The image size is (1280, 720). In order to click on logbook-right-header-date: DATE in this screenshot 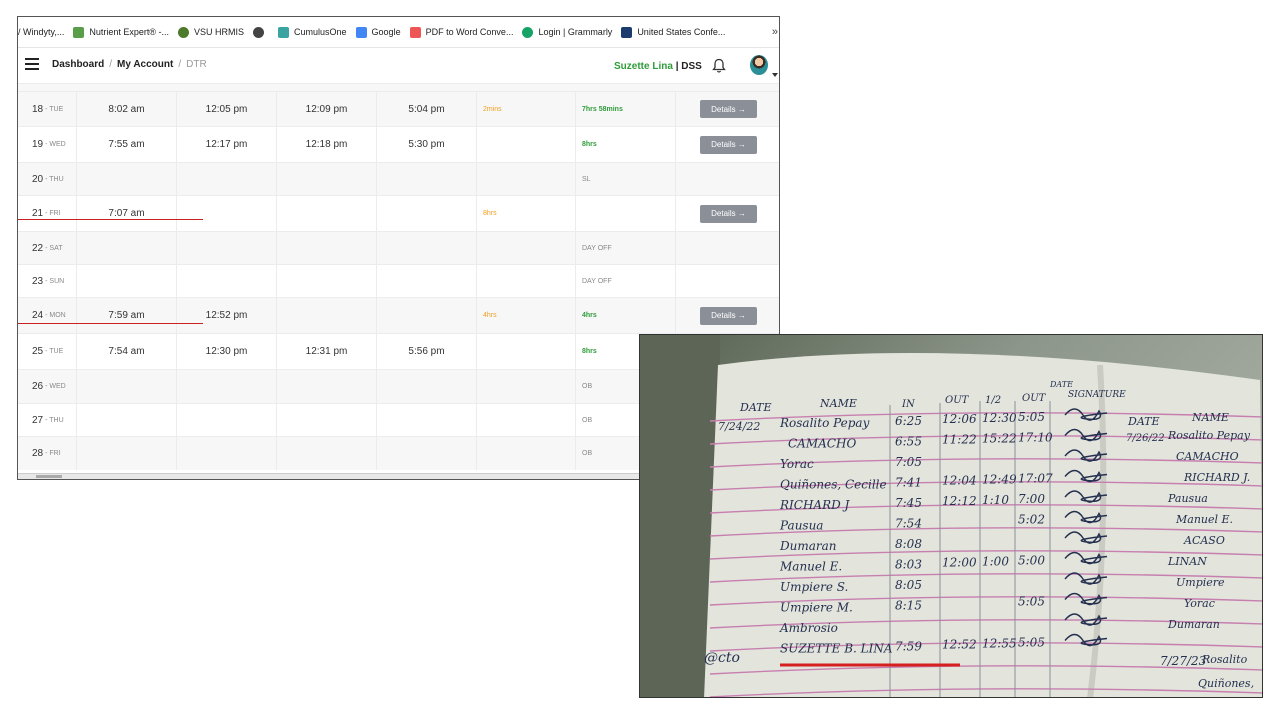, I will do `click(1143, 421)`.